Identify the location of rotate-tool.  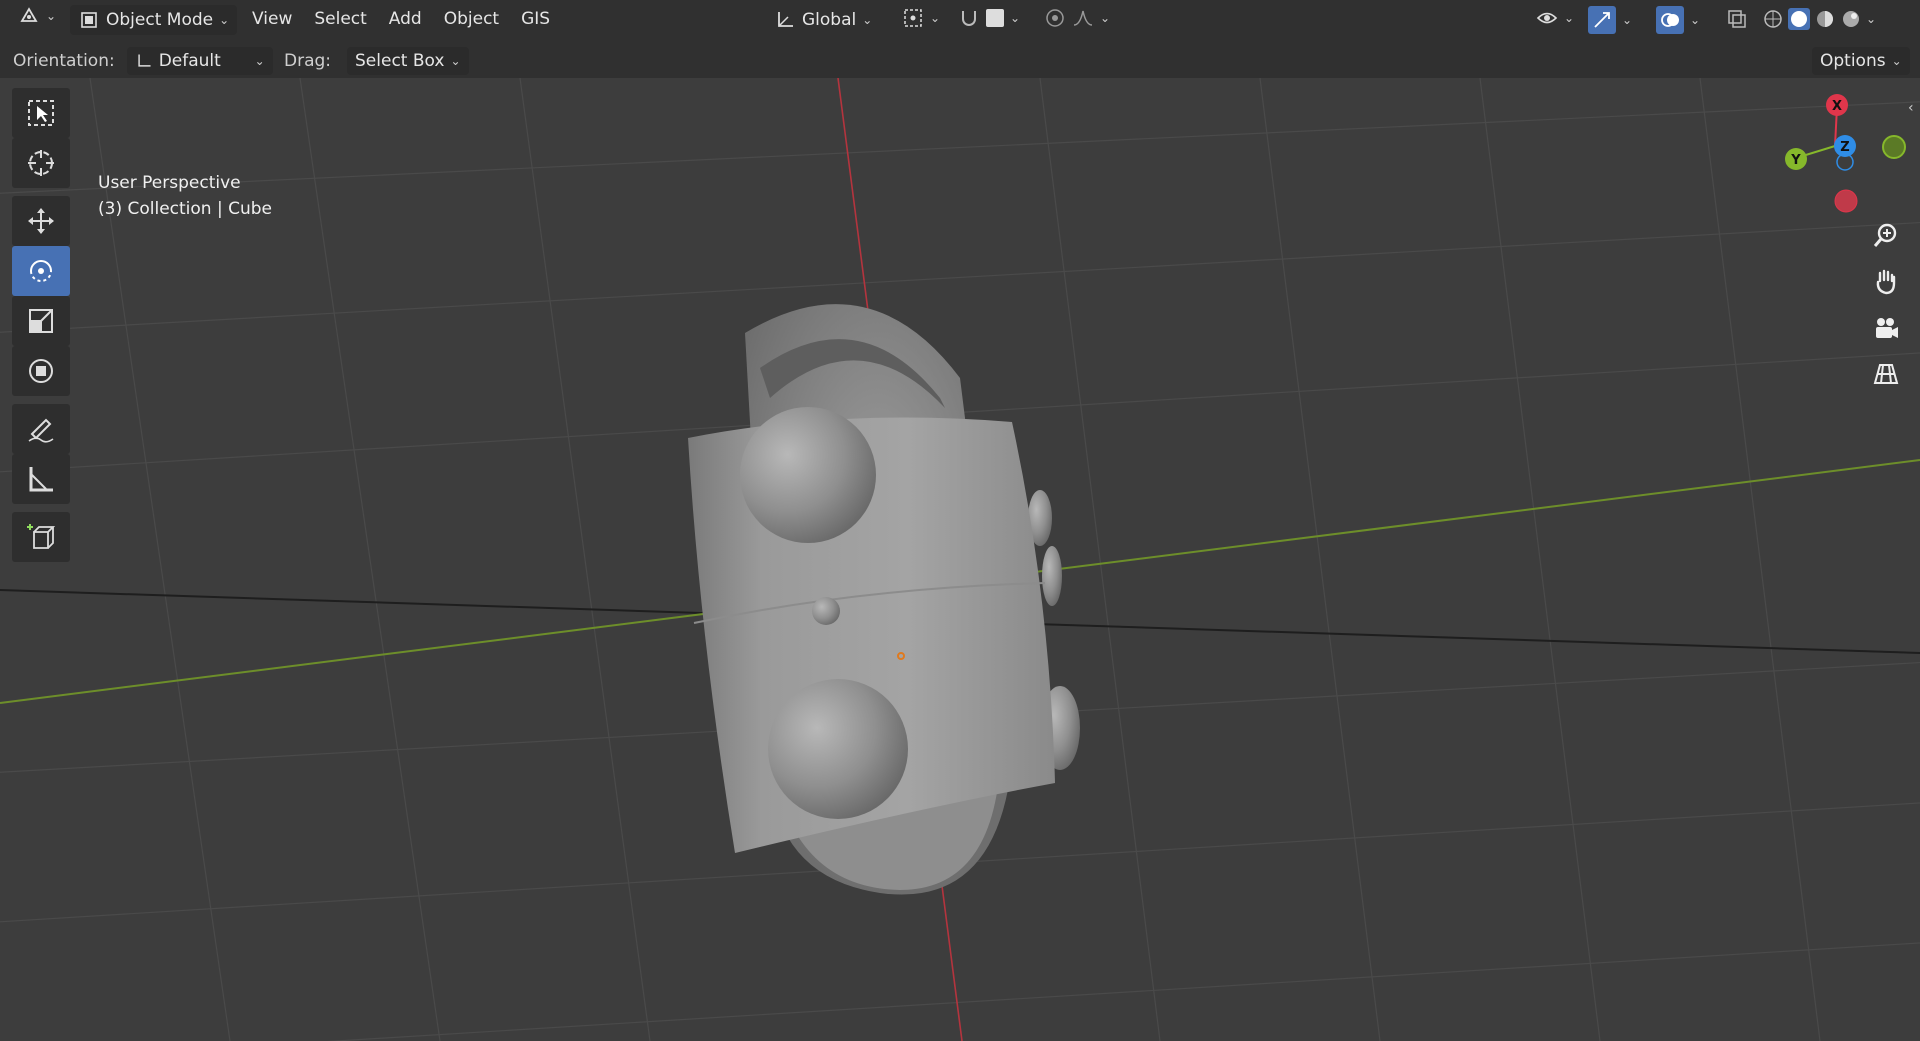
(41, 271).